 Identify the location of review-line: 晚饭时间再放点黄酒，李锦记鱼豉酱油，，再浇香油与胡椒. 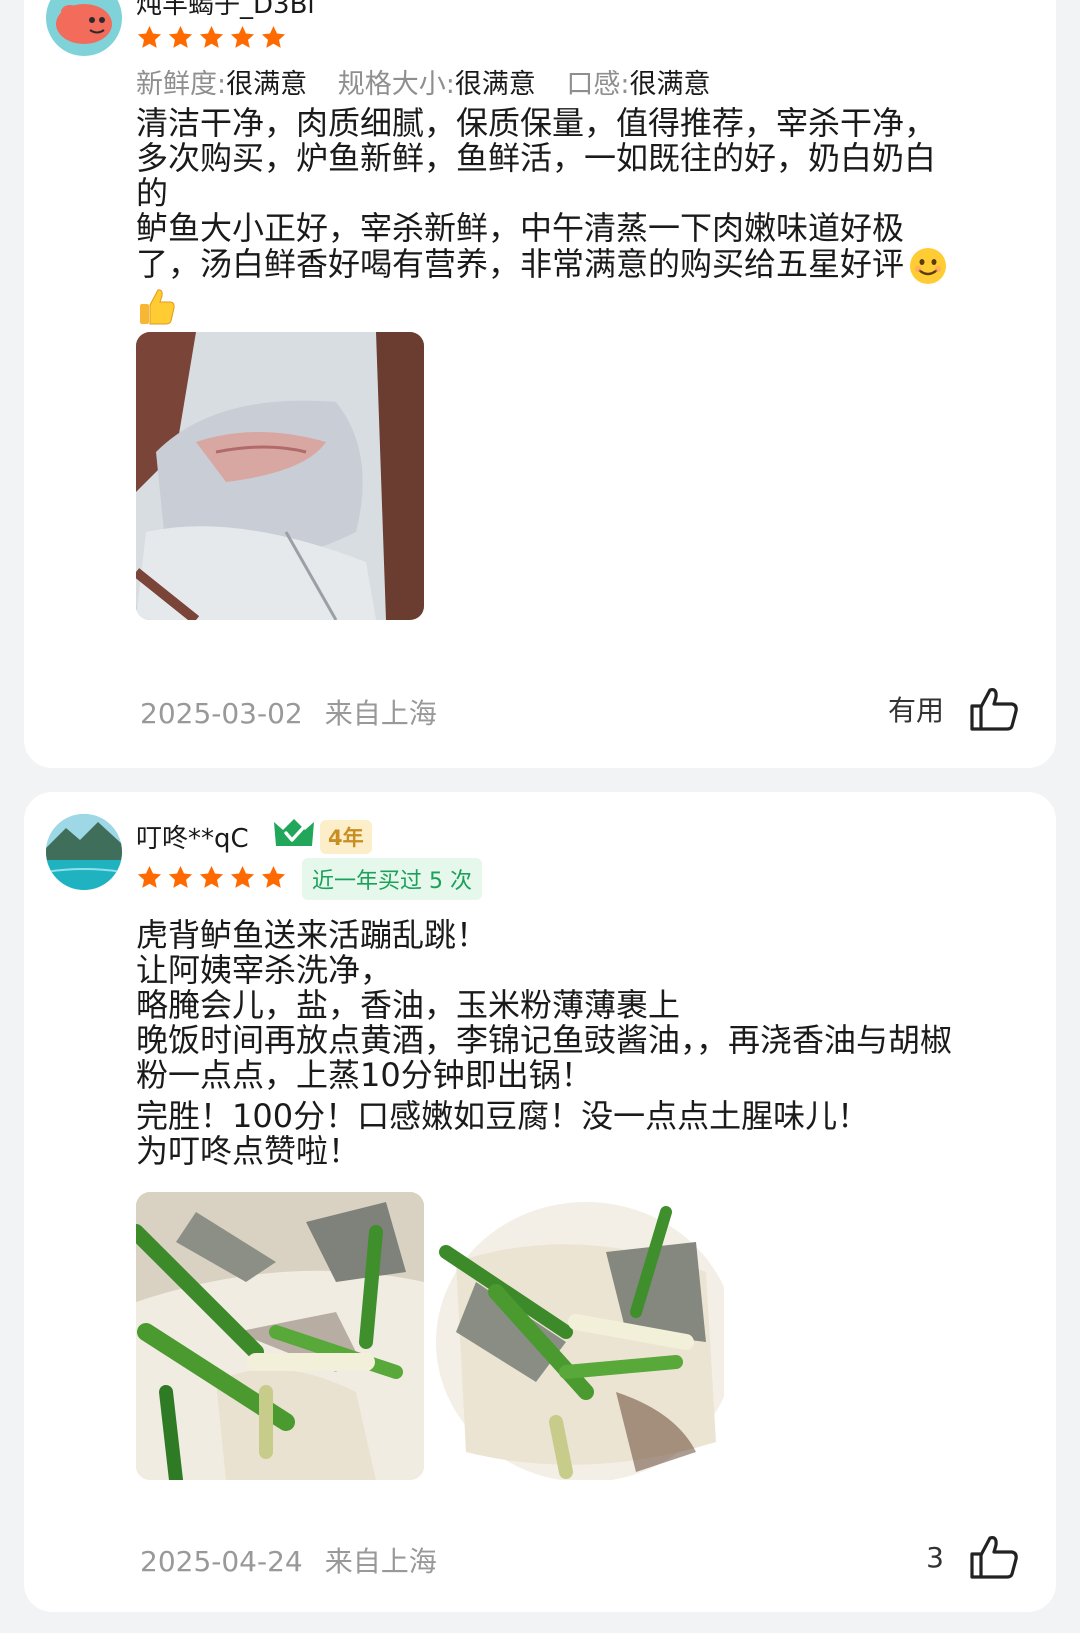
(544, 1040).